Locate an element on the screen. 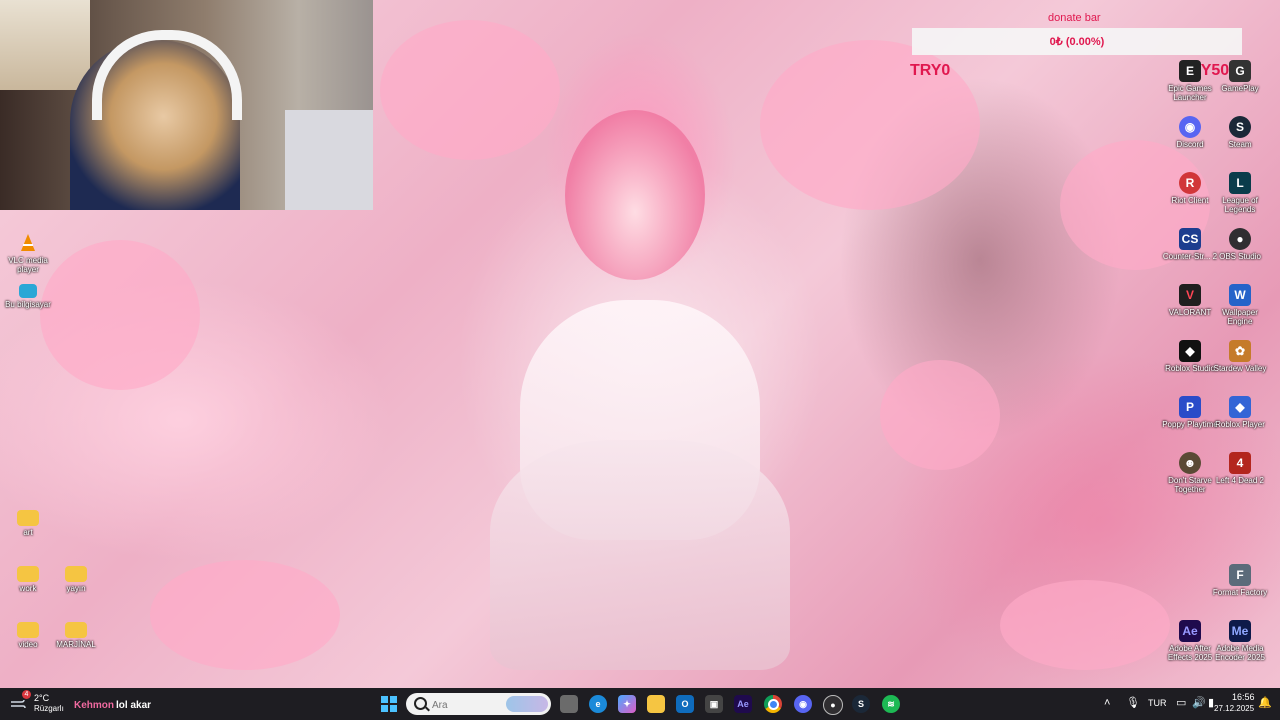  edge-icon: e is located at coordinates (598, 704).